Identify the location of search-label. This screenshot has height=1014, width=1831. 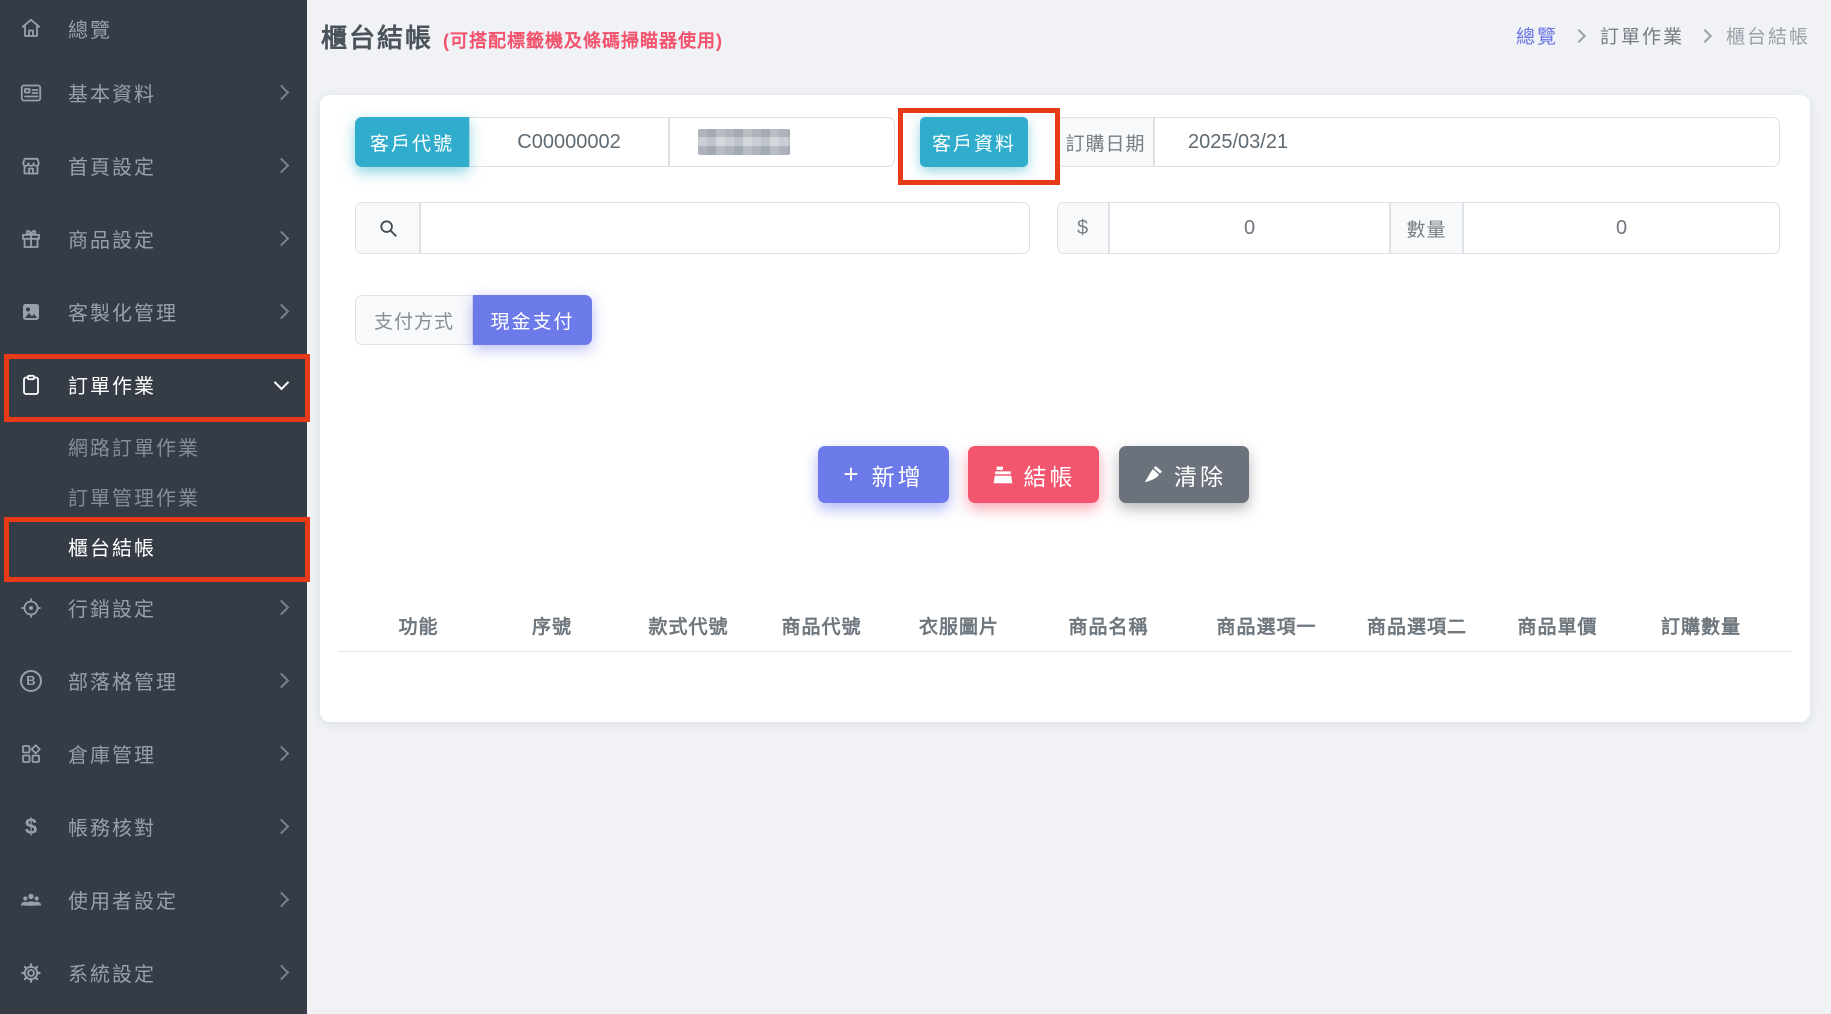
(387, 228).